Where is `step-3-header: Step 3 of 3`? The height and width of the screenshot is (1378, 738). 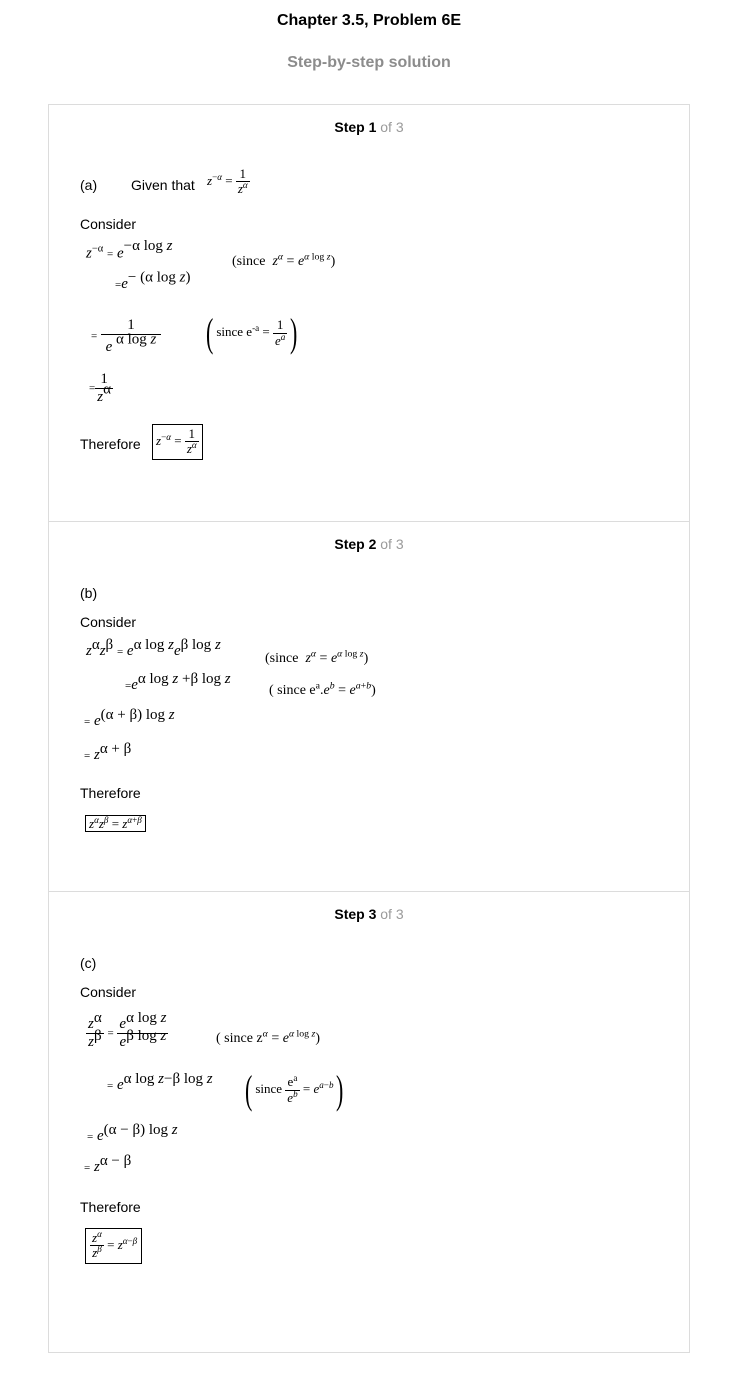
step-3-header: Step 3 of 3 is located at coordinates (369, 914).